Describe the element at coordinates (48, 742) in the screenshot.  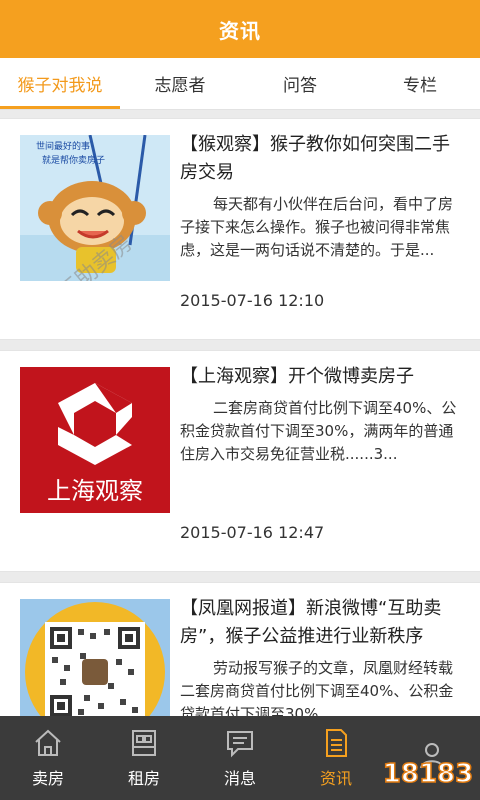
I see `house-icon` at that location.